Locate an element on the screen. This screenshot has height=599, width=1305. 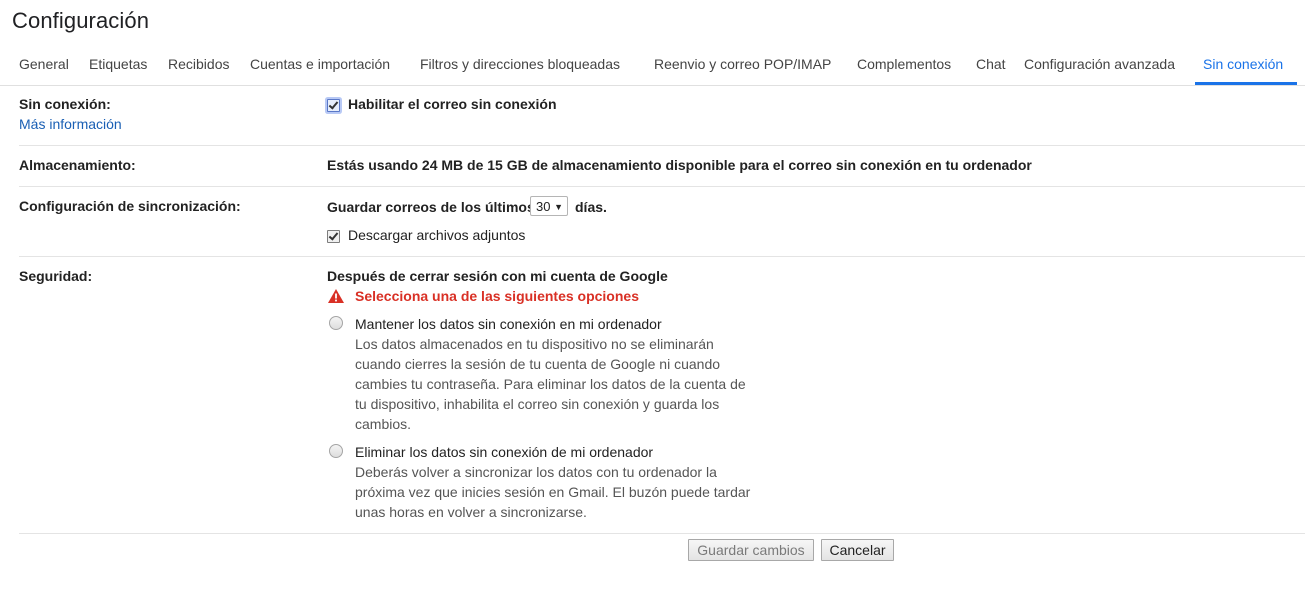
tab-filters: Filtros y direcciones bloqueadas is located at coordinates (520, 63).